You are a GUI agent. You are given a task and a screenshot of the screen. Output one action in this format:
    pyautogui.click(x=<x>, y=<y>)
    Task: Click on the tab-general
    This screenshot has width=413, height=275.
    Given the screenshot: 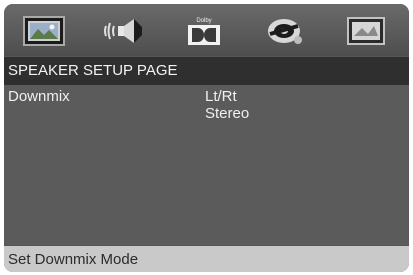 What is the action you would take?
    pyautogui.click(x=44, y=31)
    